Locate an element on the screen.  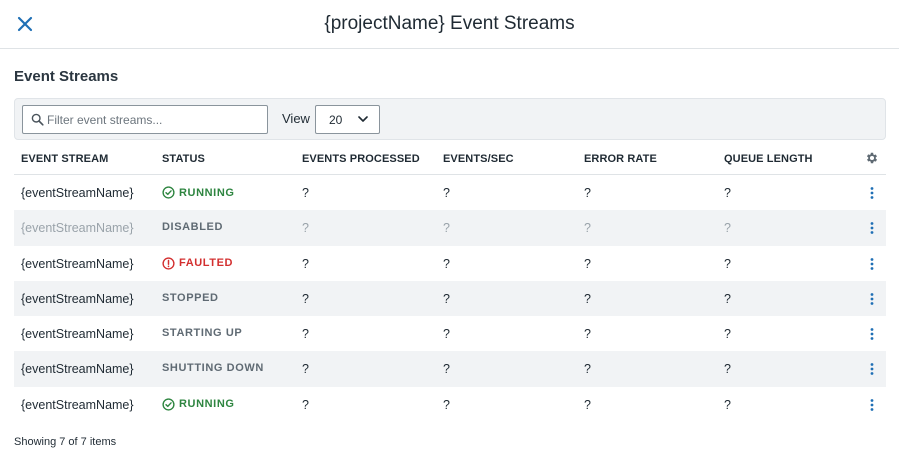
page-title: {projectName} Event Streams is located at coordinates (449, 23).